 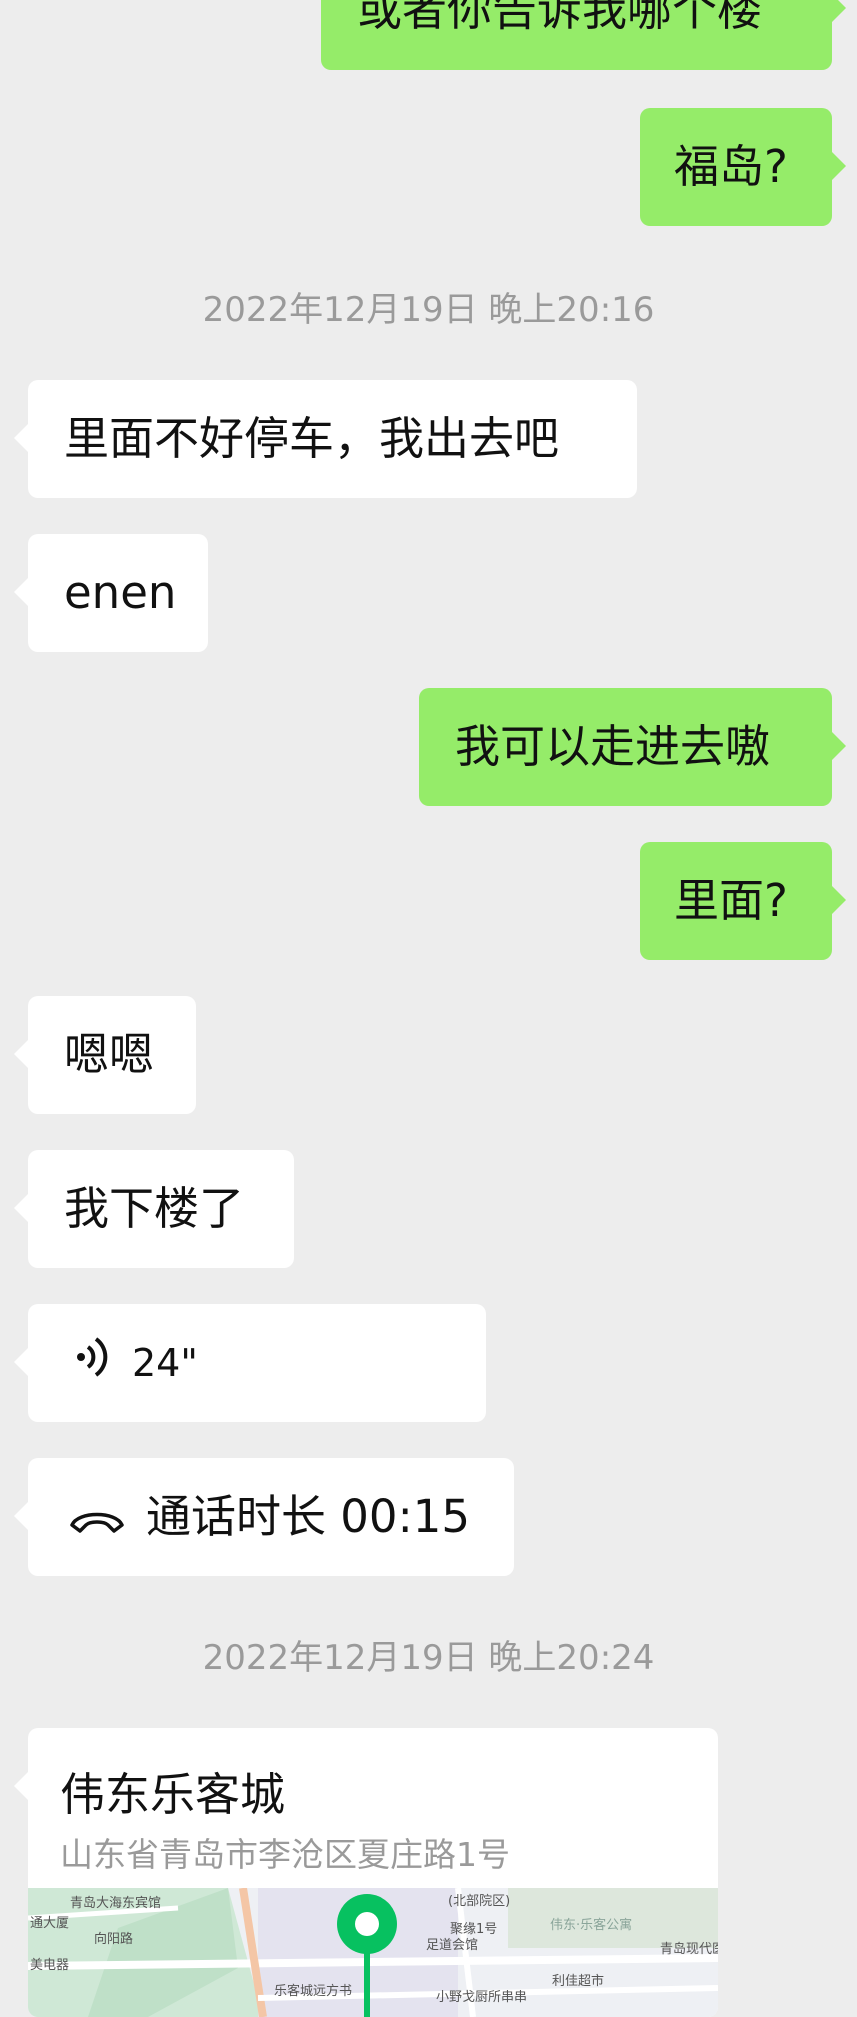 I want to click on chat-bubble-other: 里面不好停车，我出去吧, so click(x=325, y=439).